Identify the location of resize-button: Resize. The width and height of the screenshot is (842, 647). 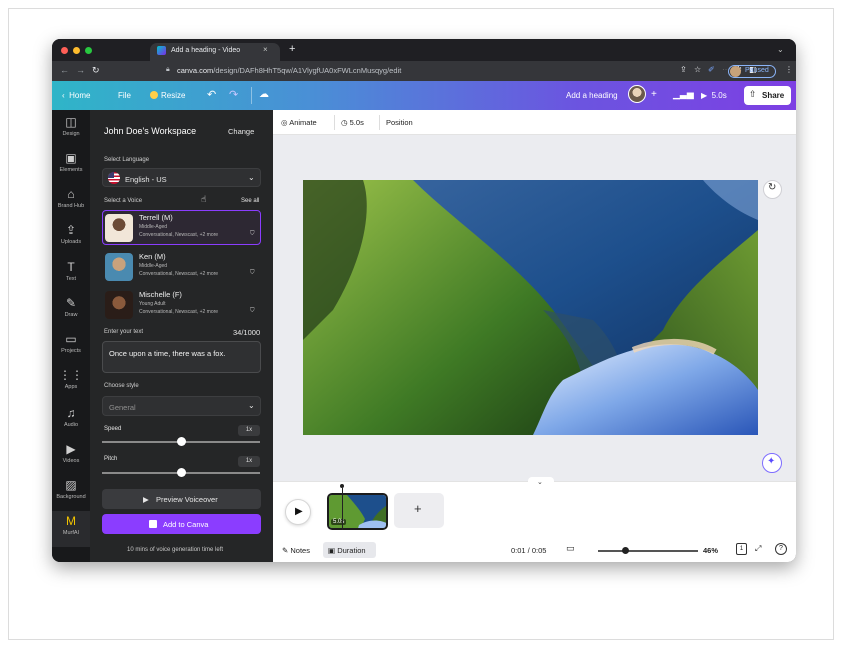
(173, 95).